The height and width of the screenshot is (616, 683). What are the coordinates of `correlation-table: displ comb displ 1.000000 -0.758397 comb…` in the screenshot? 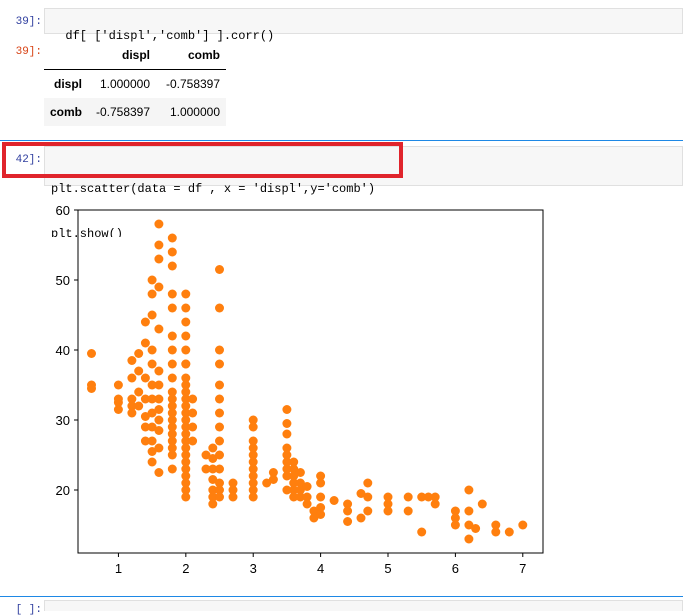 It's located at (135, 83).